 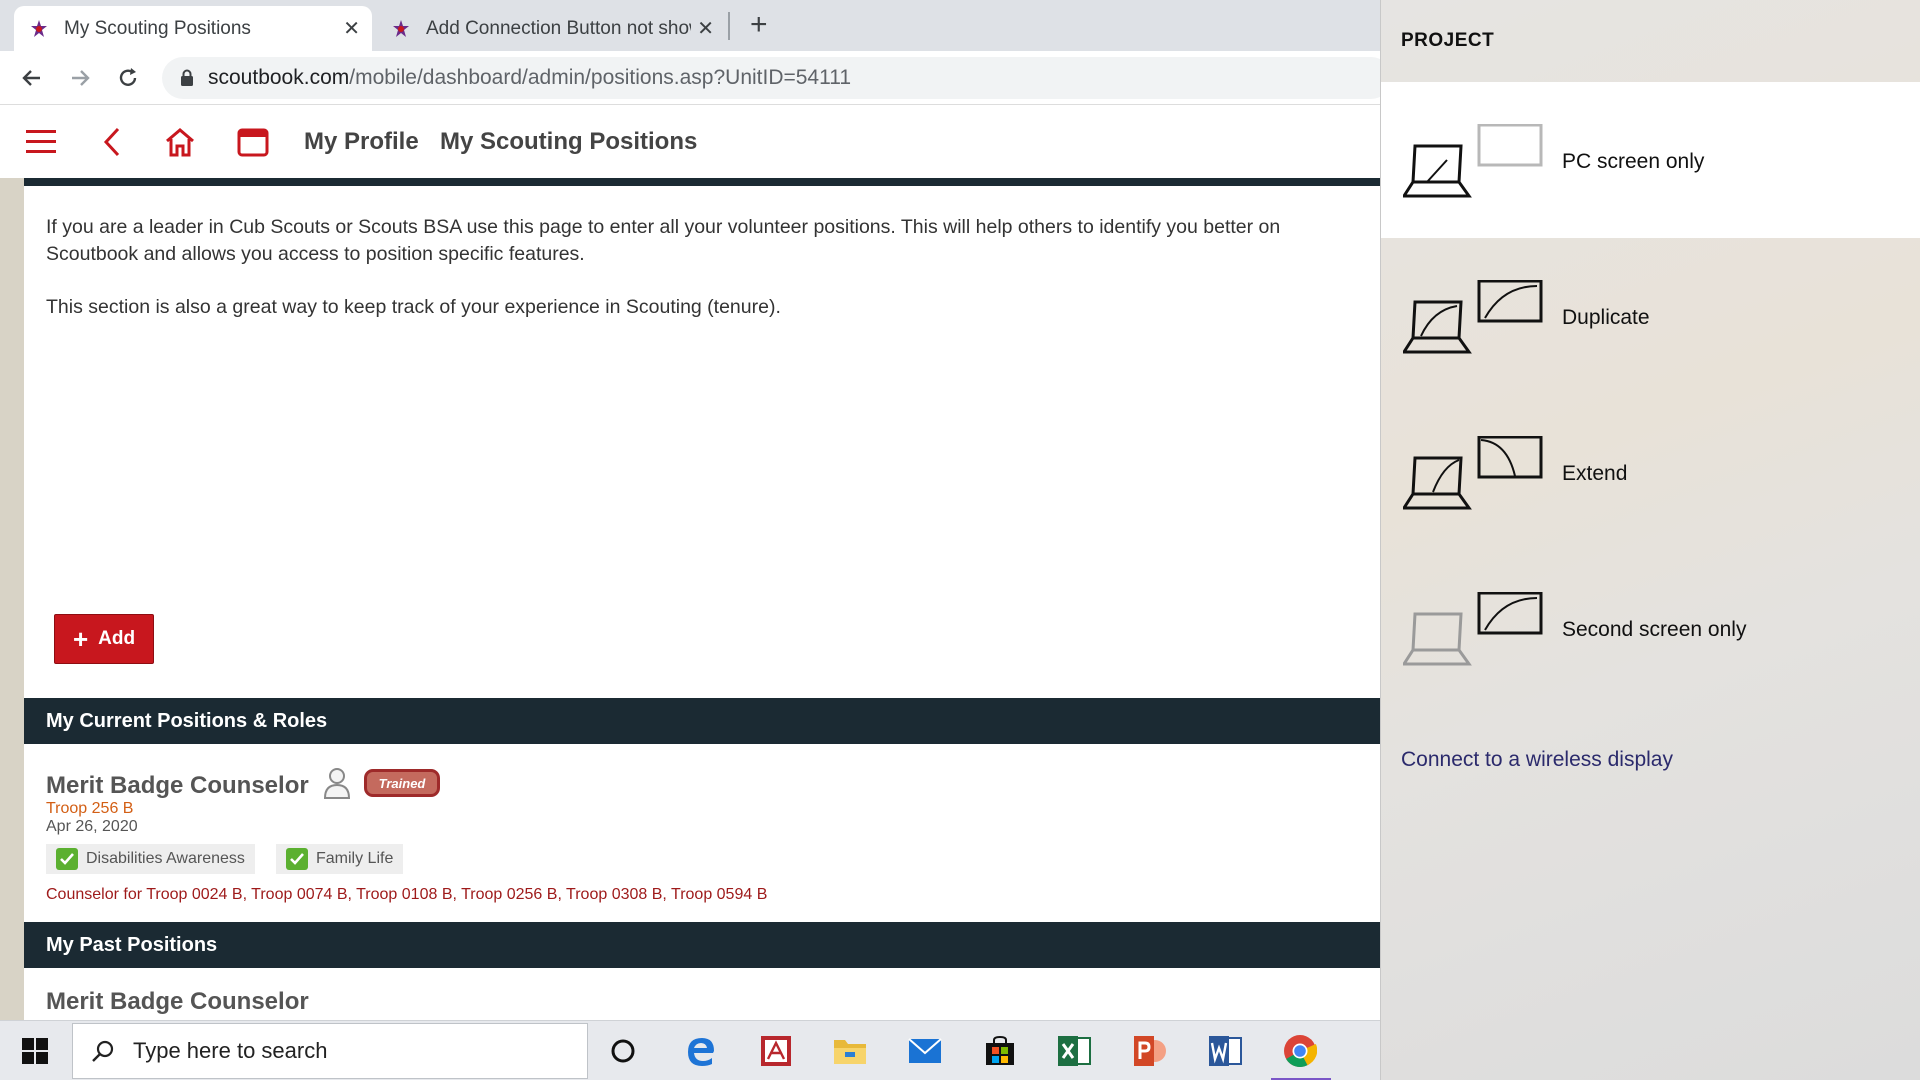 What do you see at coordinates (80, 639) in the screenshot?
I see `plus-icon: +` at bounding box center [80, 639].